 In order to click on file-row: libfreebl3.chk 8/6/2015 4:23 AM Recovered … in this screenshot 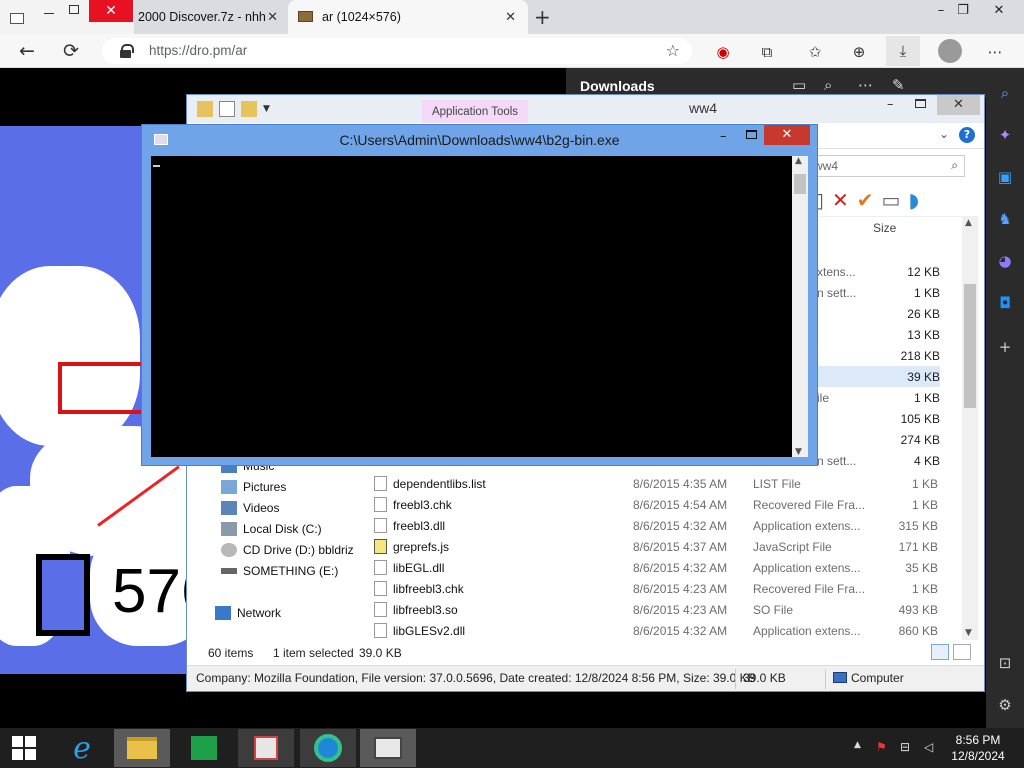, I will do `click(667, 588)`.